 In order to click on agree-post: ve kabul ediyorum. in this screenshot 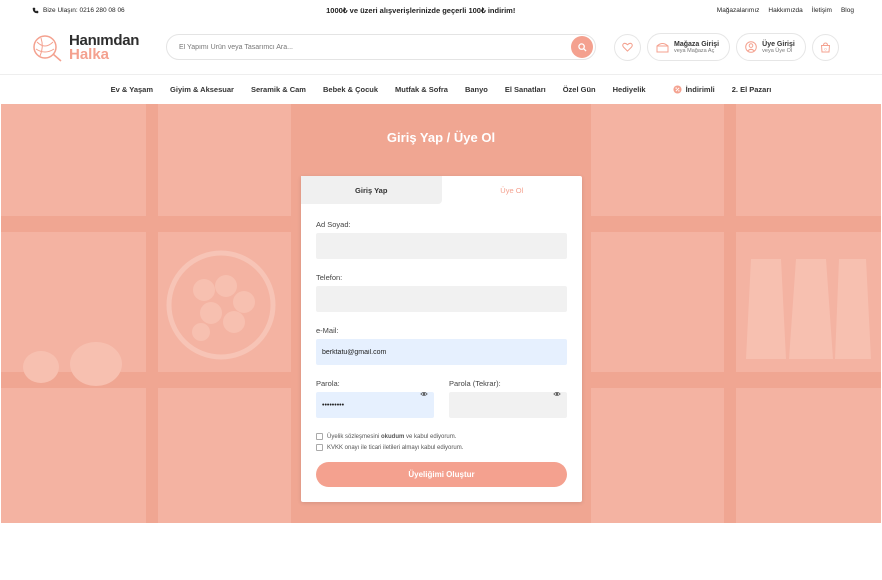, I will do `click(430, 436)`.